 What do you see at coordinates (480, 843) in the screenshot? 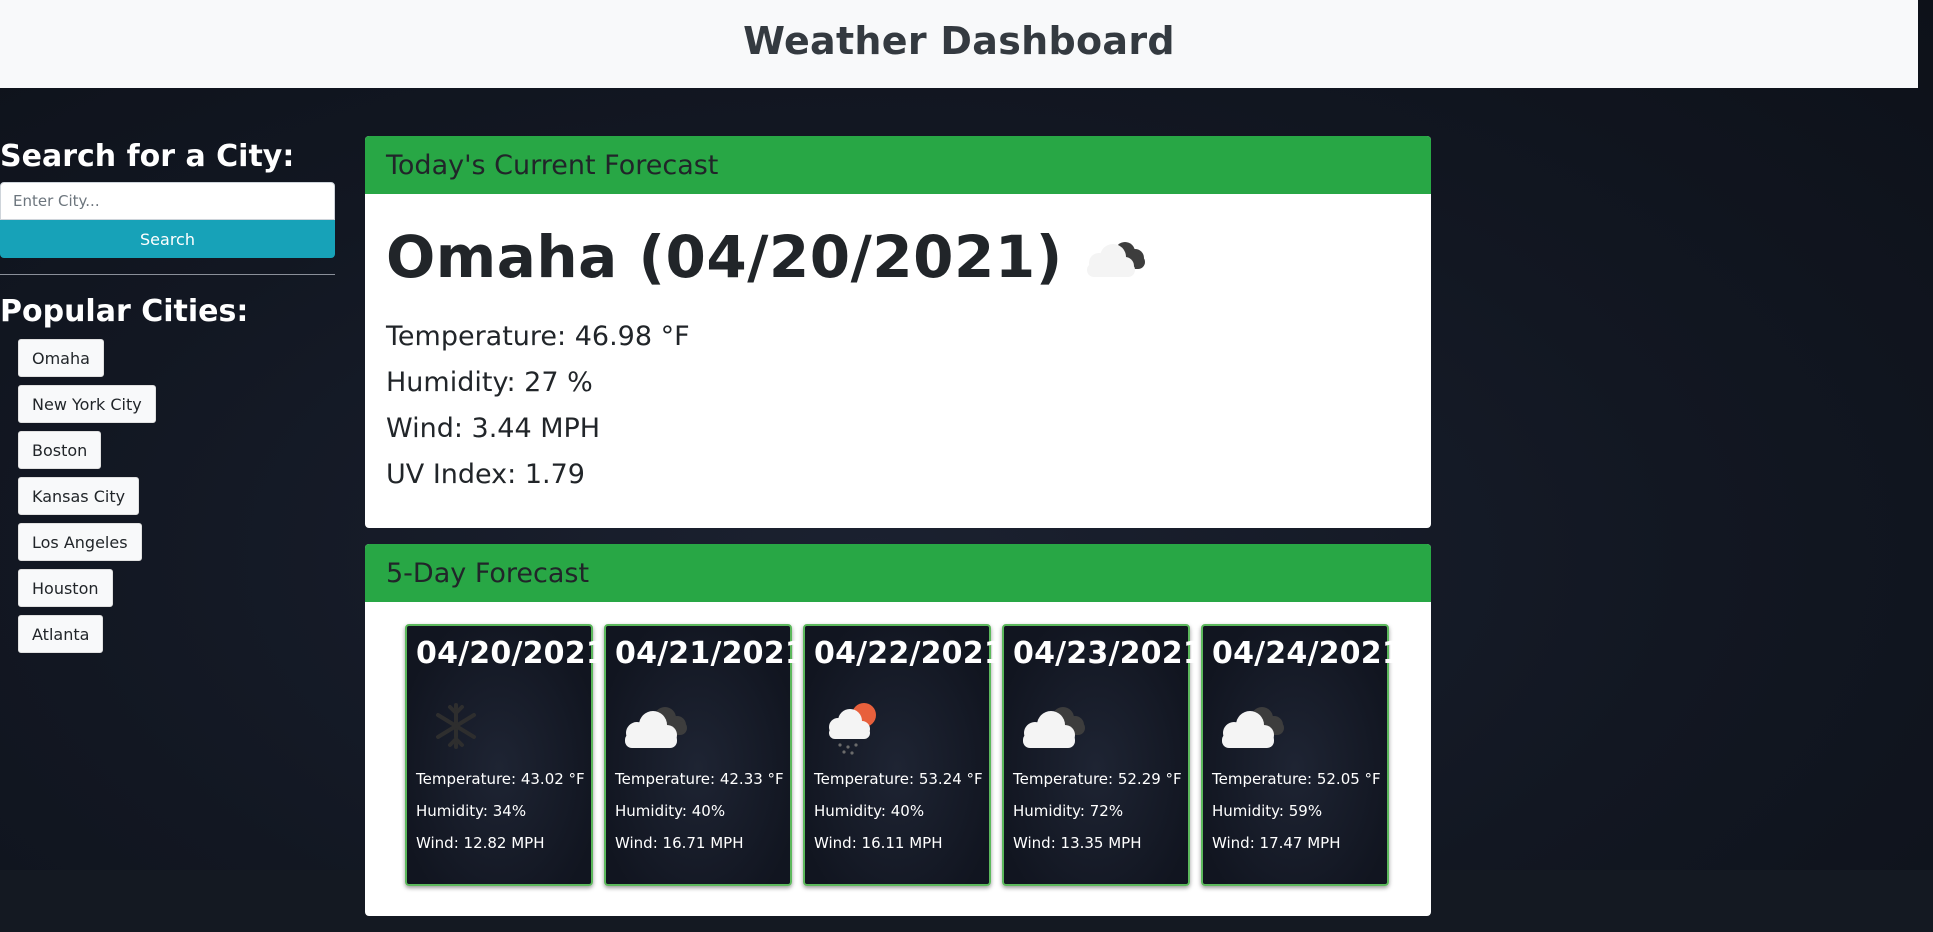
I see `forecast-wind: Wind: 12.82 MPH` at bounding box center [480, 843].